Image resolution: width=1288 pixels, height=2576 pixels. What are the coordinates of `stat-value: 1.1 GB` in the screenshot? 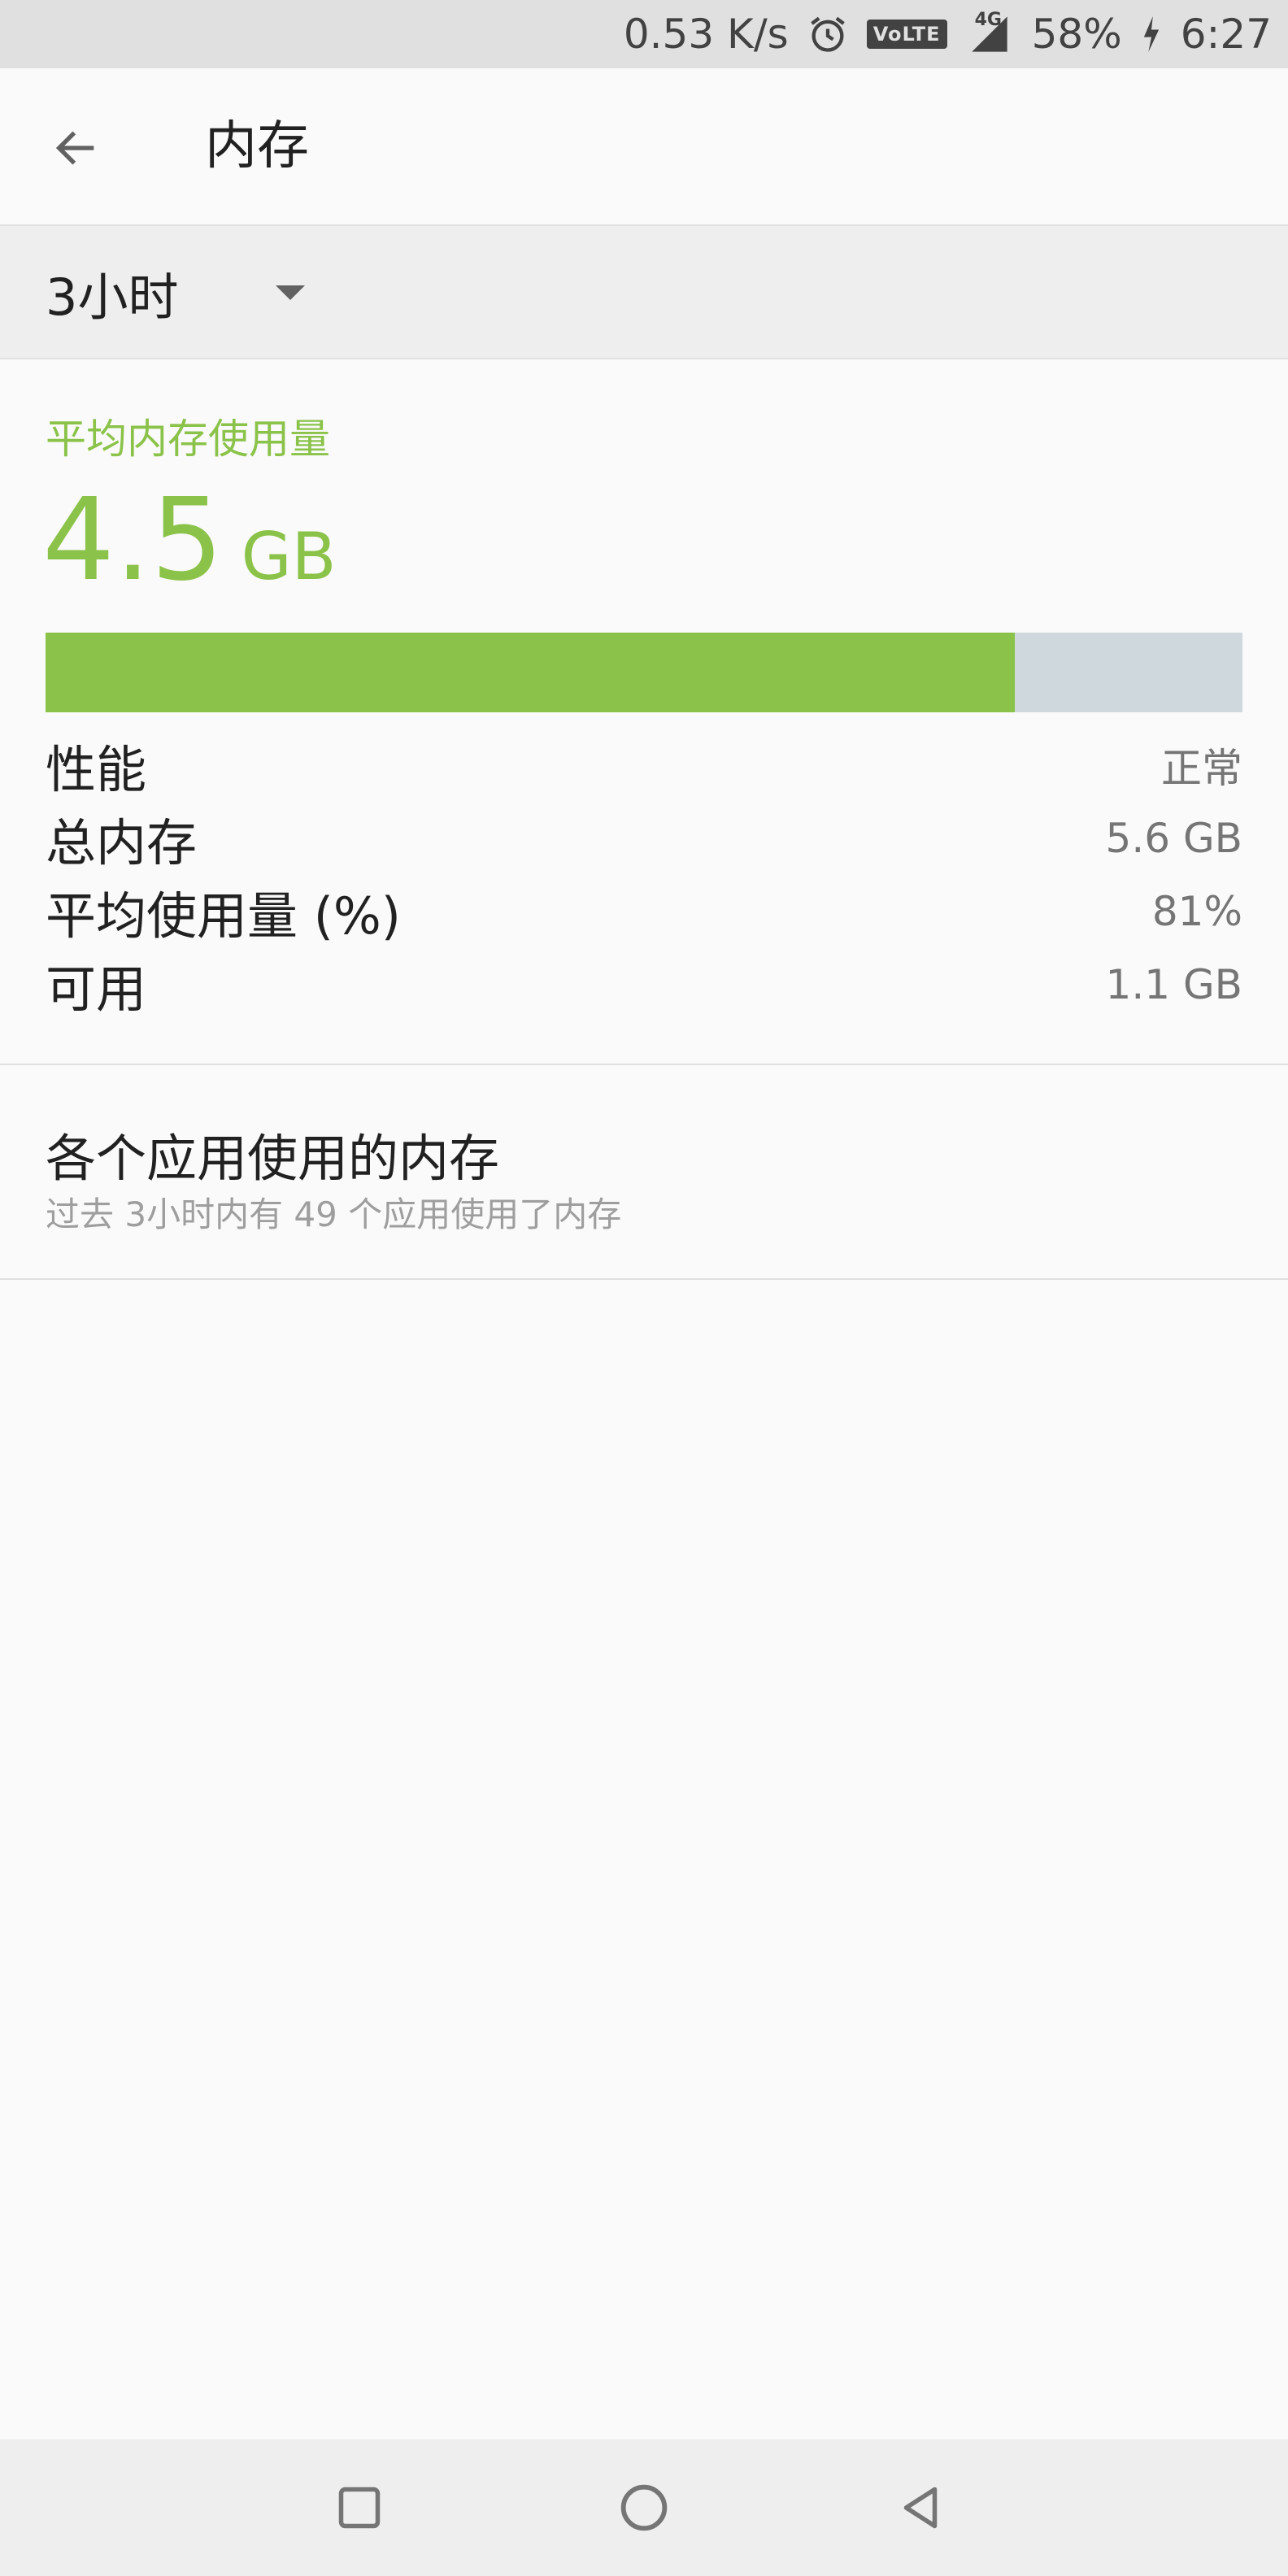 It's located at (1174, 985).